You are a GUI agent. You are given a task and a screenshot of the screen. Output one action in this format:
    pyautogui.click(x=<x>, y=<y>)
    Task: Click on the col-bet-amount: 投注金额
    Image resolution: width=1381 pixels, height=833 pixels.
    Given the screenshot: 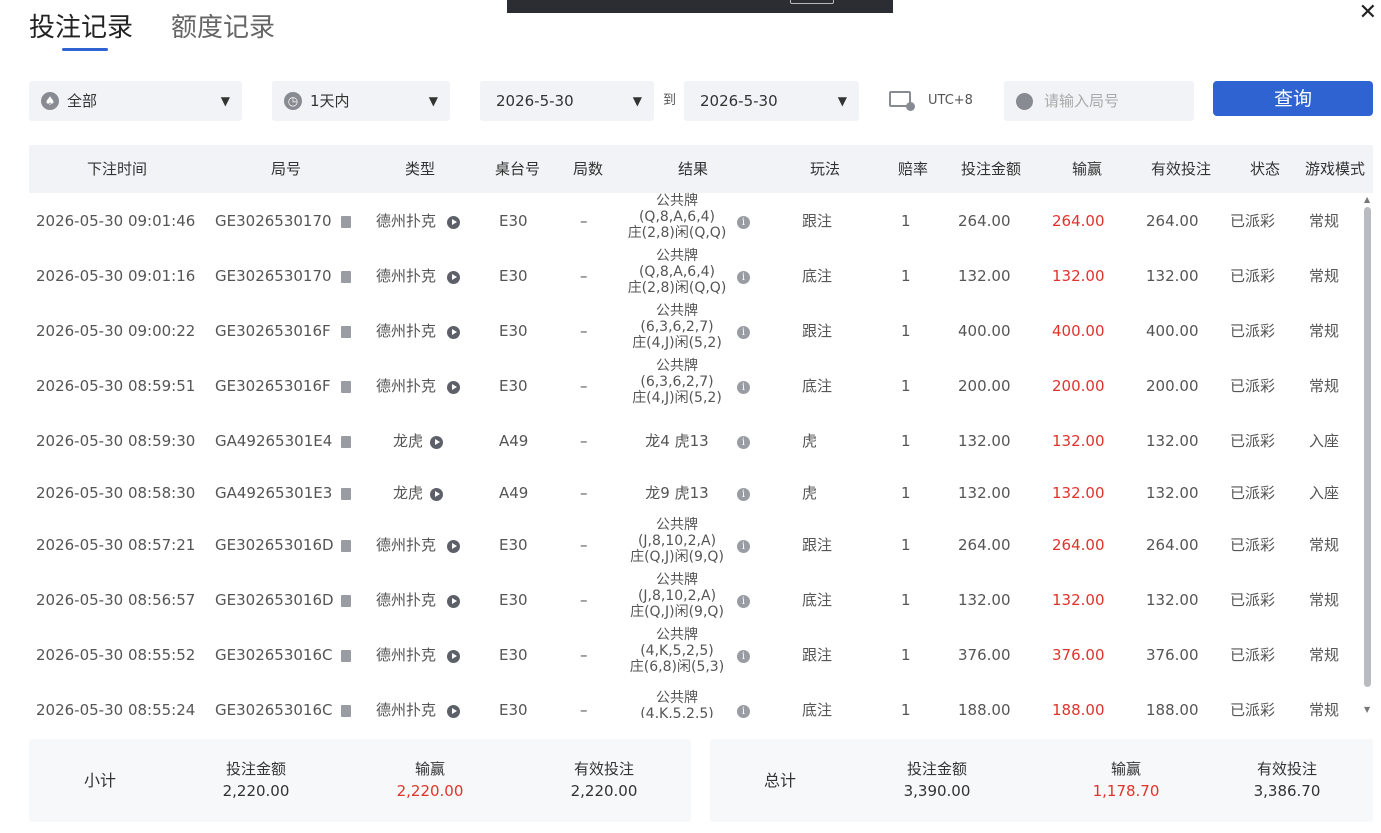 What is the action you would take?
    pyautogui.click(x=991, y=169)
    